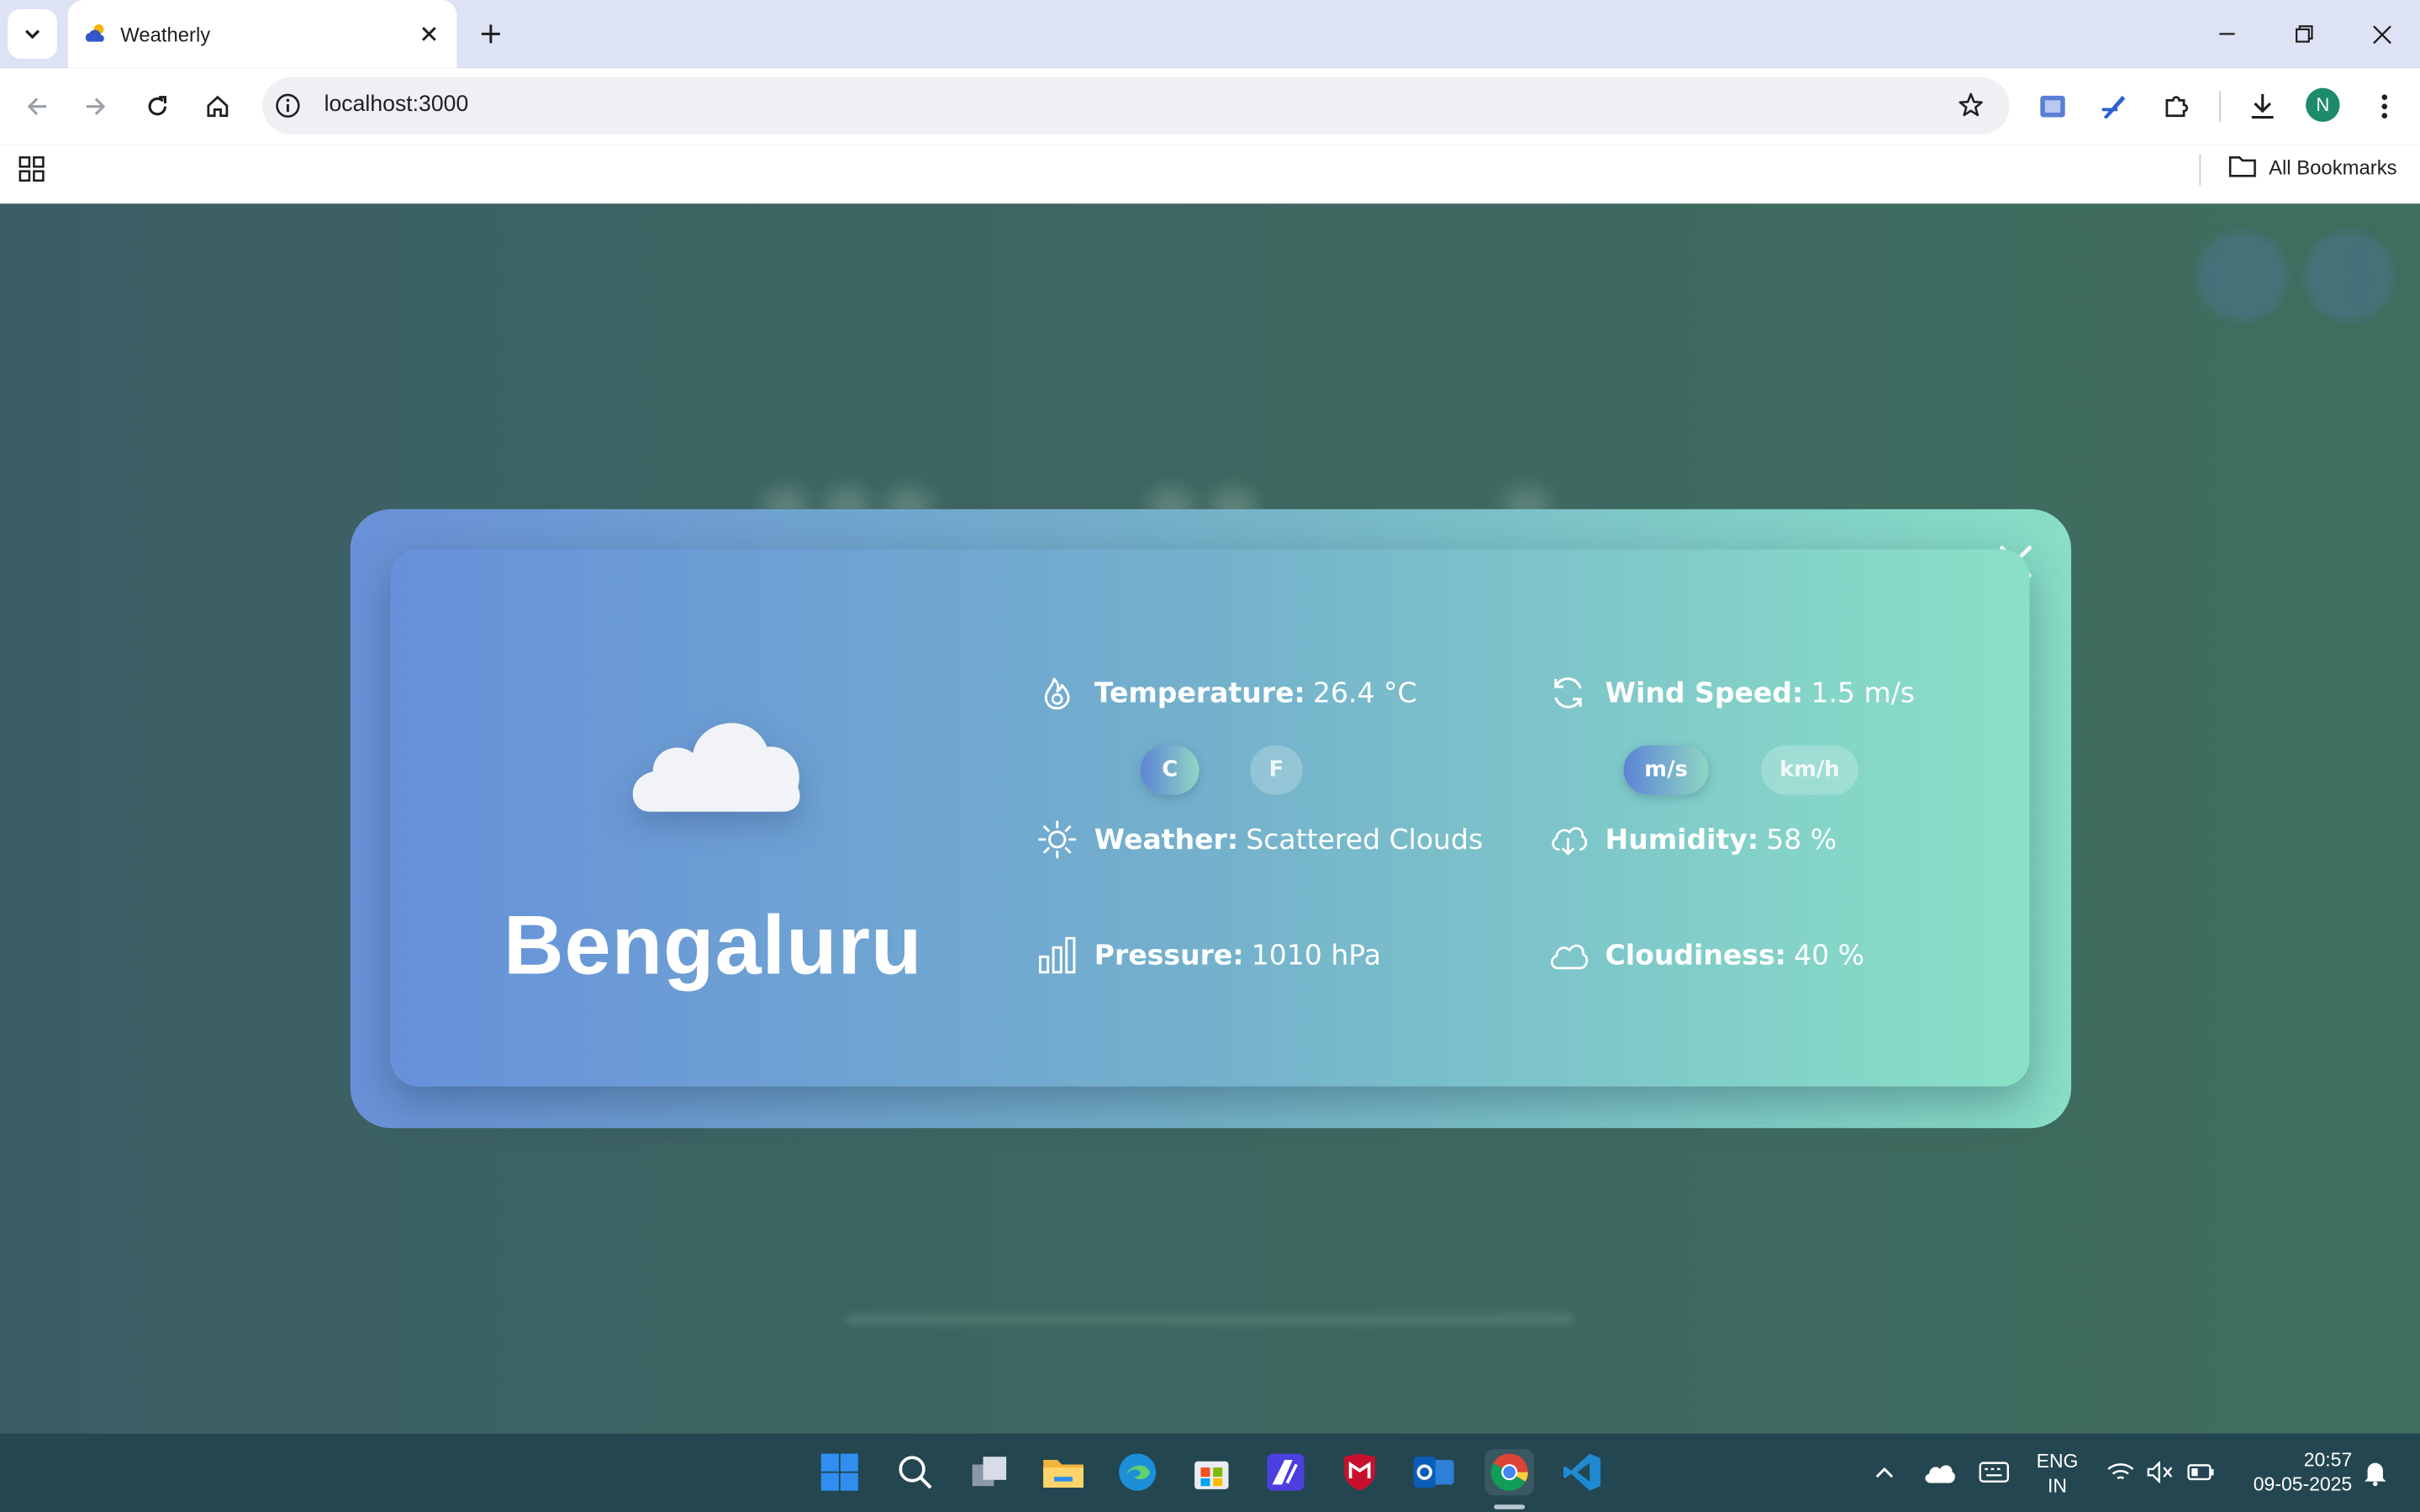 The width and height of the screenshot is (2420, 1512). What do you see at coordinates (2384, 107) in the screenshot?
I see `menu-kebab-icon` at bounding box center [2384, 107].